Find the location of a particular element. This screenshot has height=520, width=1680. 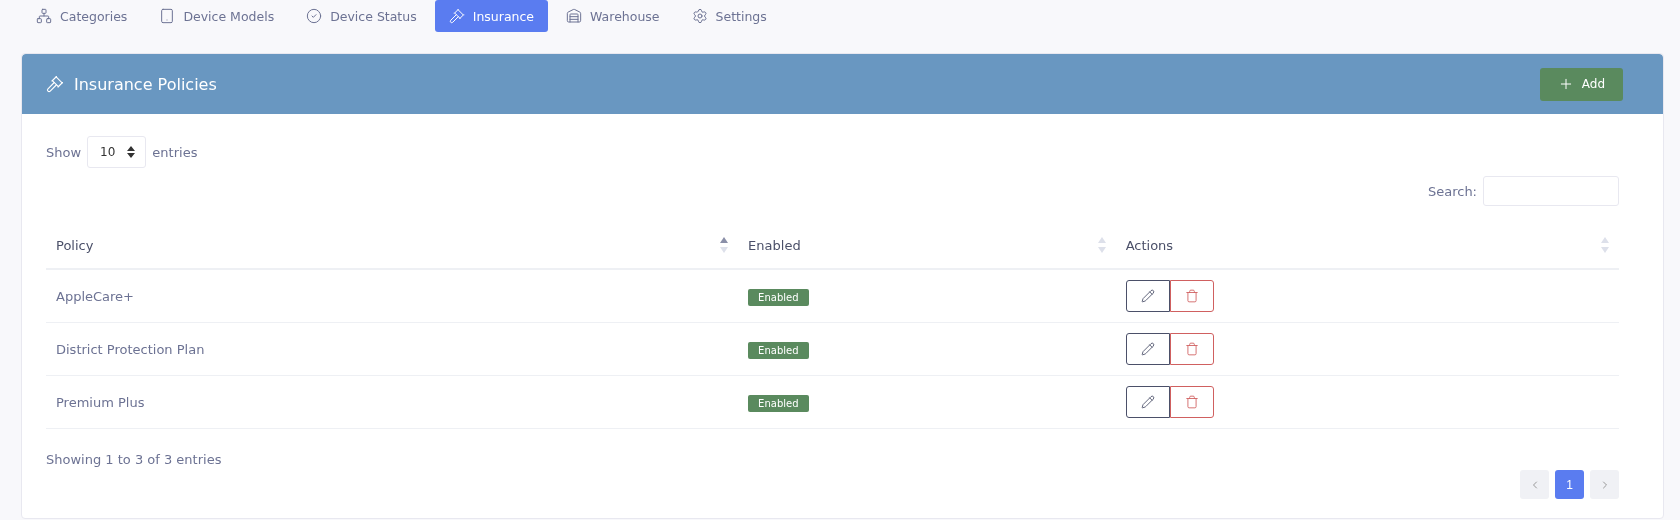

hierarchy-icon is located at coordinates (44, 16).